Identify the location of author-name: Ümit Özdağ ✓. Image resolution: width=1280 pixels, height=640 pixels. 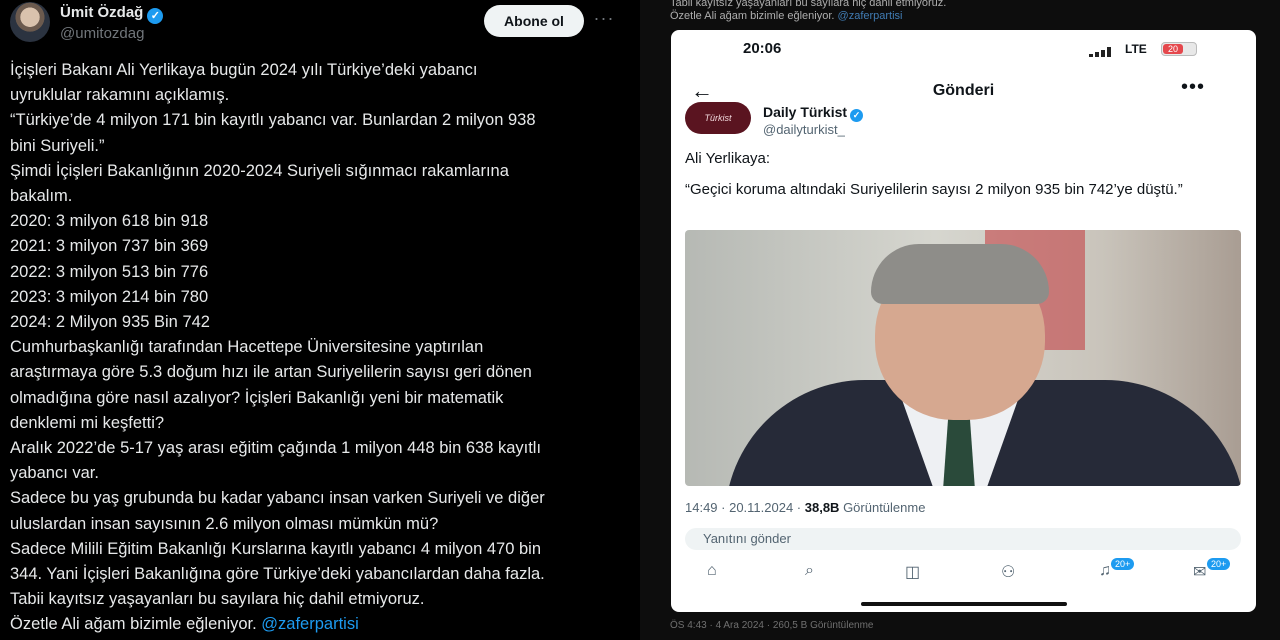
(112, 14).